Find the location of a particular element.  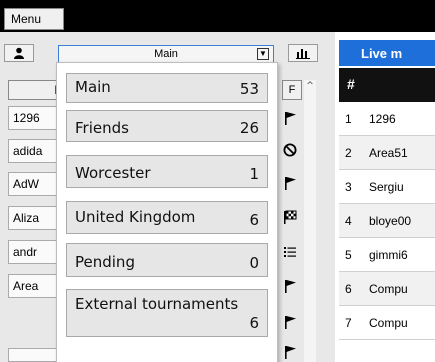

top-bar: Menu is located at coordinates (217, 16).